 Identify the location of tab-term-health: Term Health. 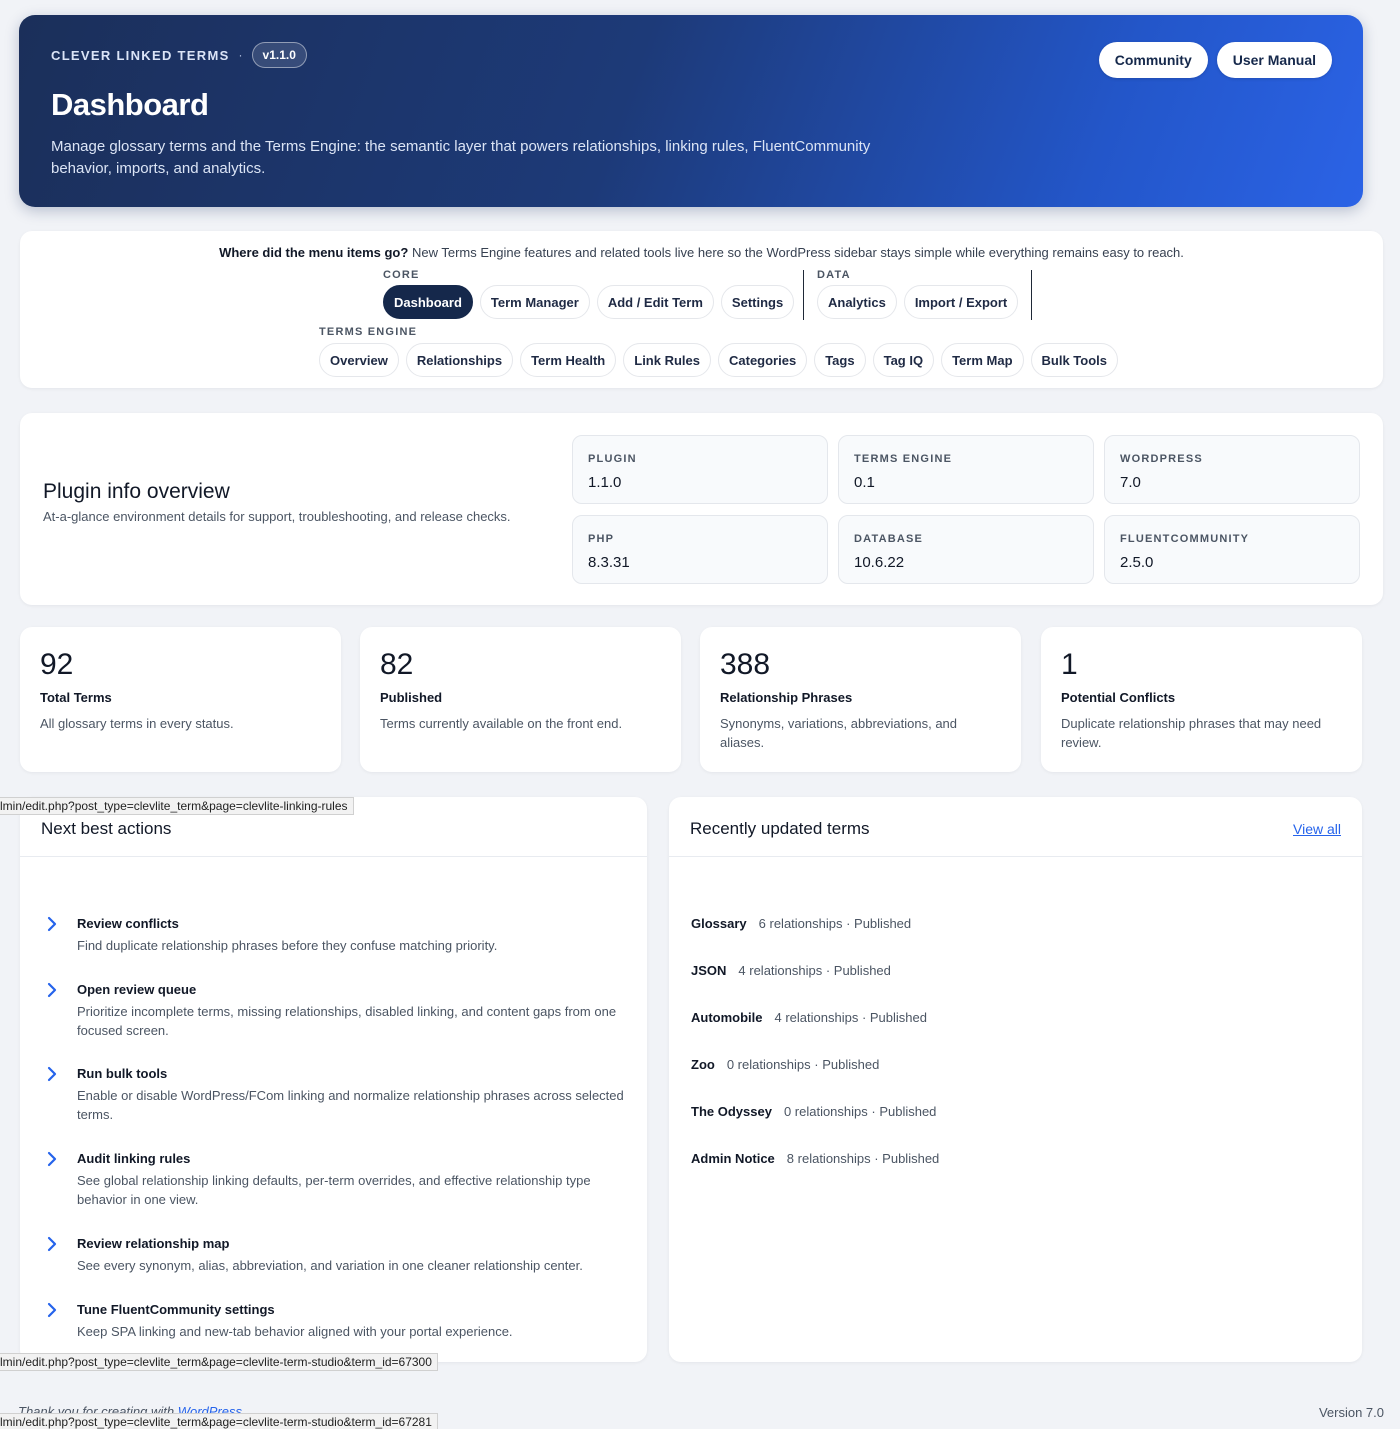
(568, 360).